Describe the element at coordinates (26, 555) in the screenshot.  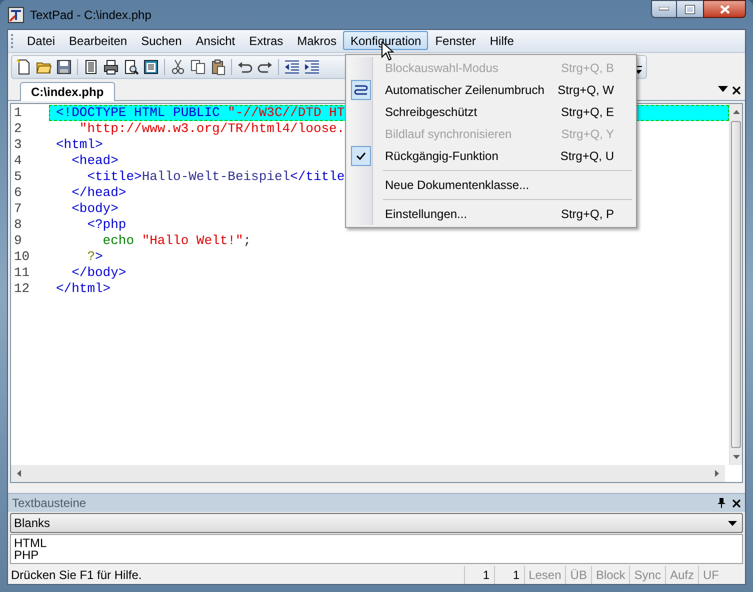
I see `list-item: PHP` at that location.